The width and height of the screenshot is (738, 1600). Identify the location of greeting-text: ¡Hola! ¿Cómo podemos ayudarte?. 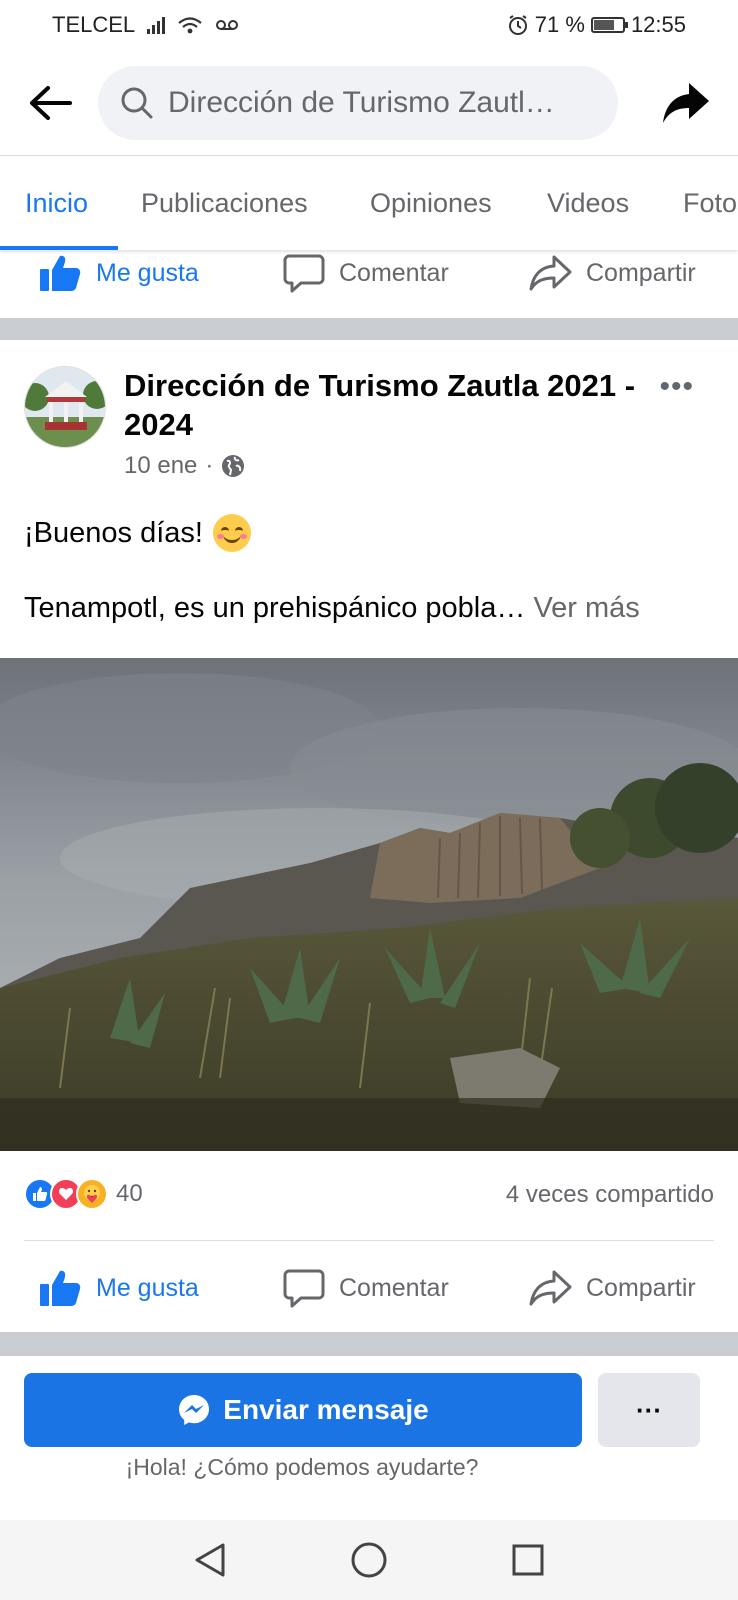
(302, 1467).